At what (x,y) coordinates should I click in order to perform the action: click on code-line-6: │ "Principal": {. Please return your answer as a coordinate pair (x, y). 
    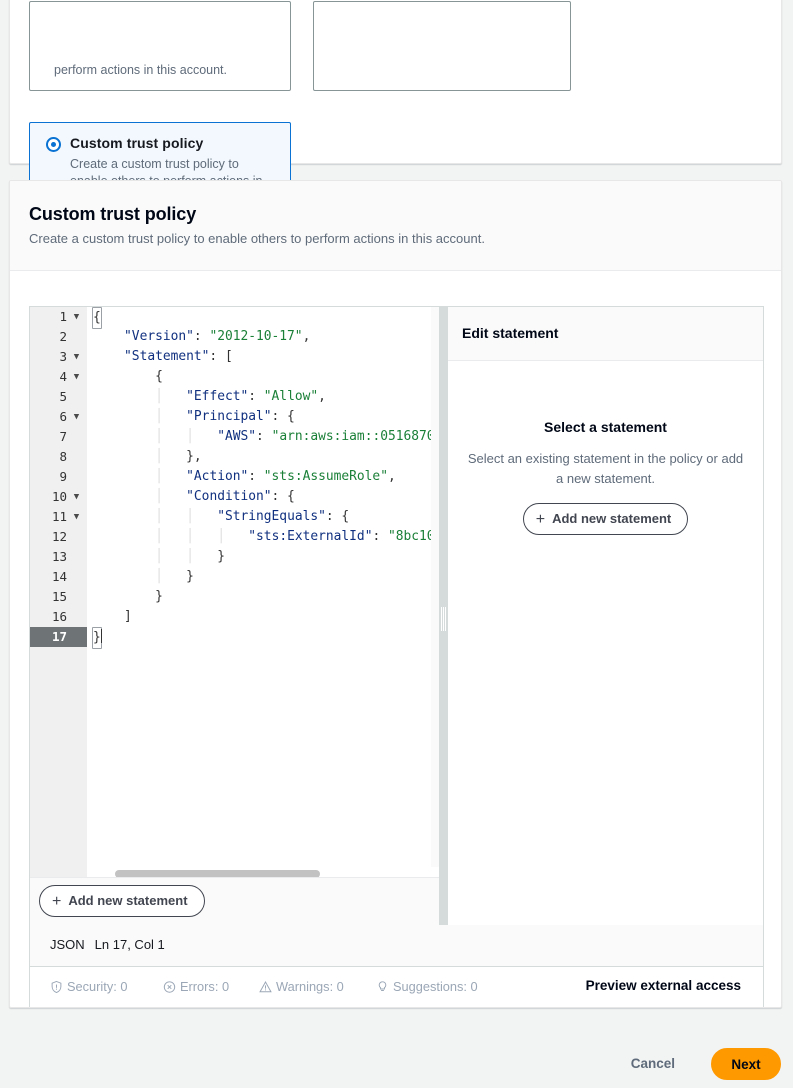
    Looking at the image, I should click on (266, 417).